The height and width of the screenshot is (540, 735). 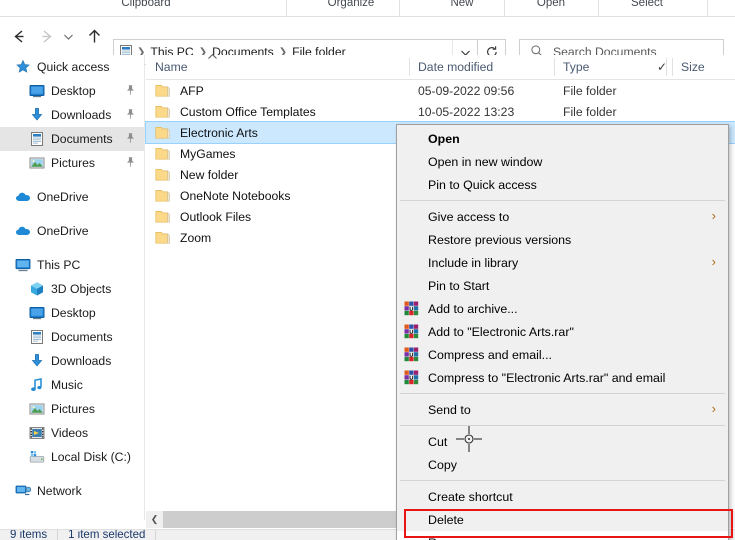 I want to click on menu-item-add-to-electronic-arts-rar: Add to "Electronic Arts.rar", so click(x=562, y=331).